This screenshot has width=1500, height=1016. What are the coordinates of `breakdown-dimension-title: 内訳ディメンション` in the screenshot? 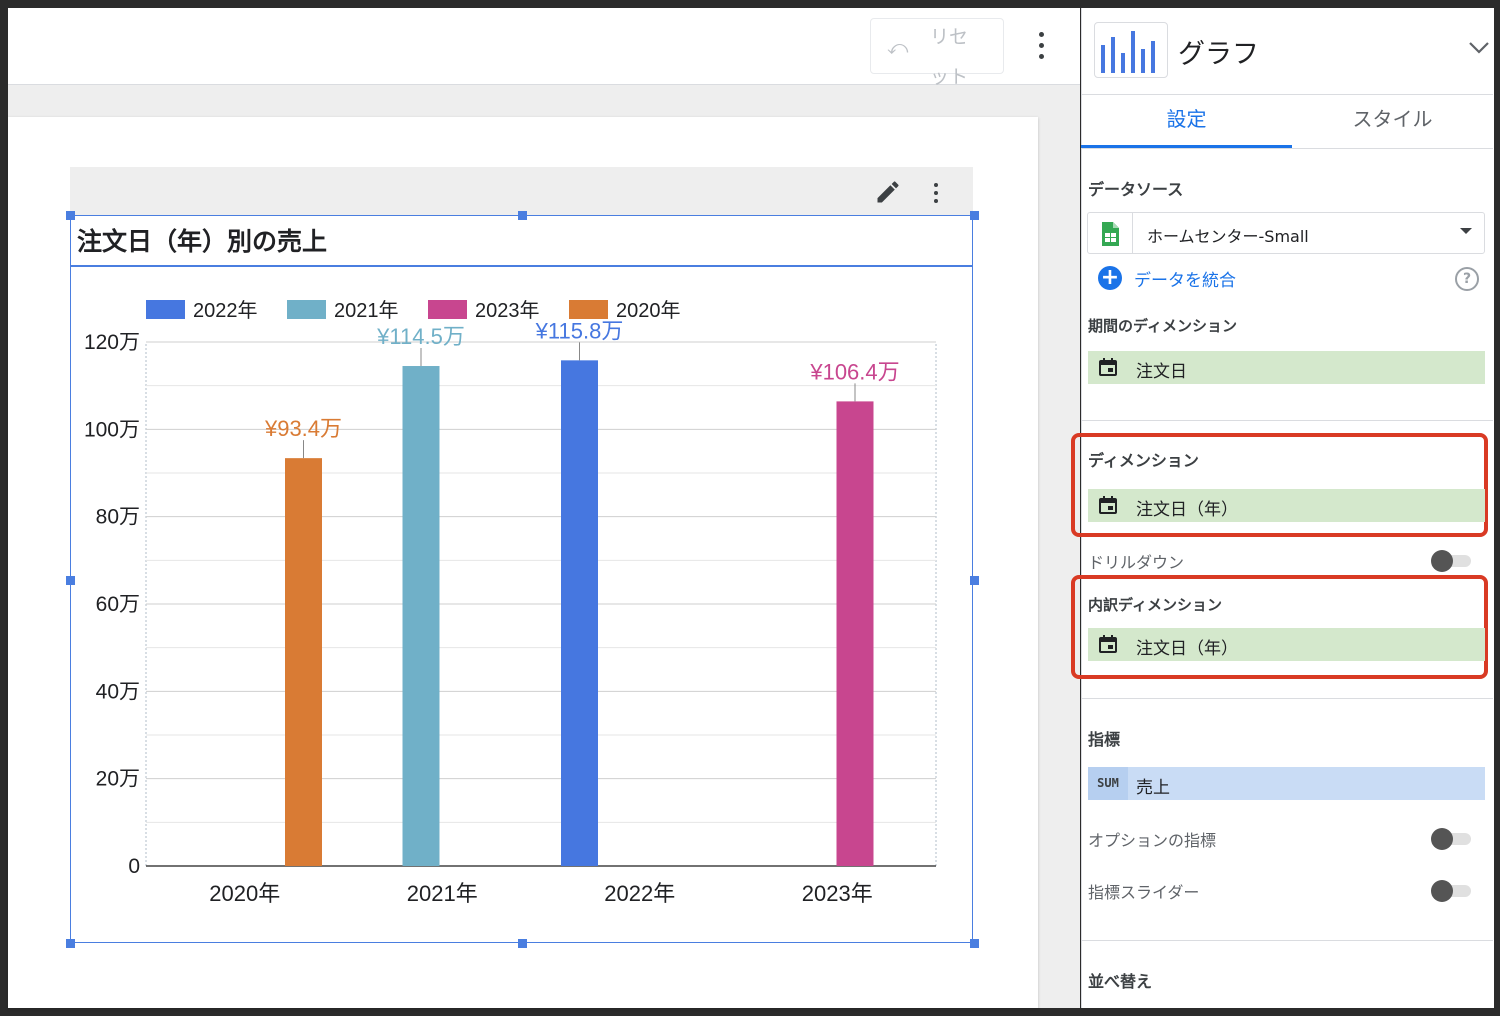 It's located at (1155, 605).